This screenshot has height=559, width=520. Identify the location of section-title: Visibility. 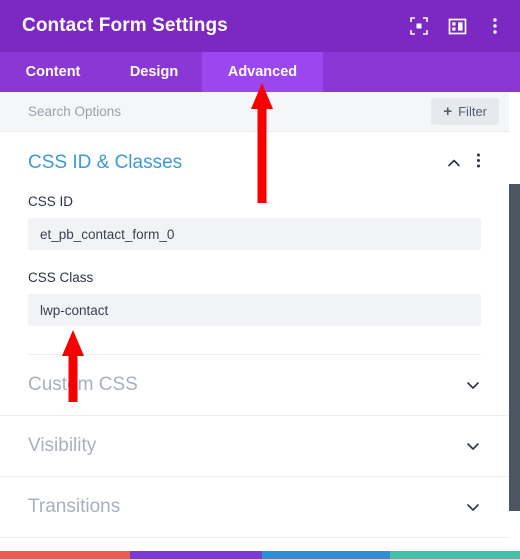
(62, 445).